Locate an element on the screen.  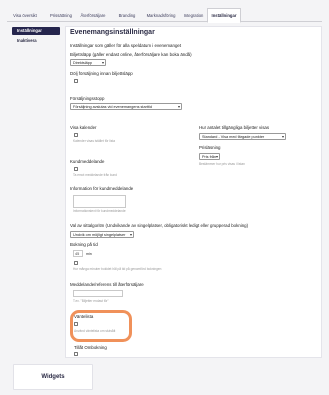
availability-label: Hur antalet tillgängliga biljetter visas is located at coordinates (234, 127).